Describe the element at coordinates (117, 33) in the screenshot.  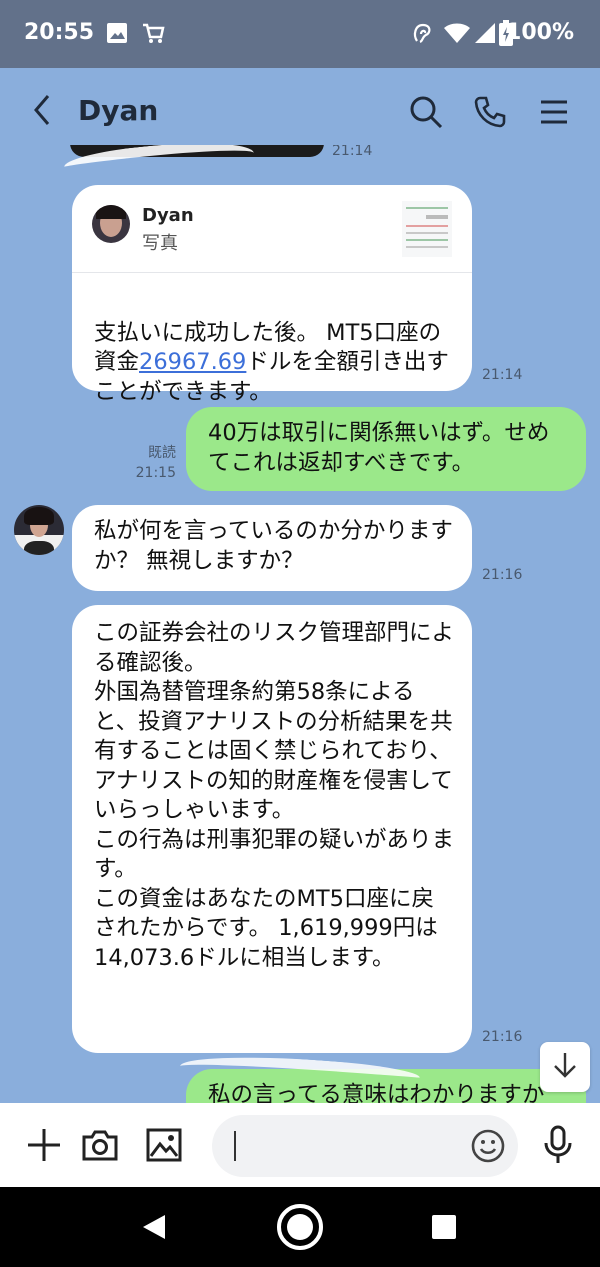
I see `gallery-icon` at that location.